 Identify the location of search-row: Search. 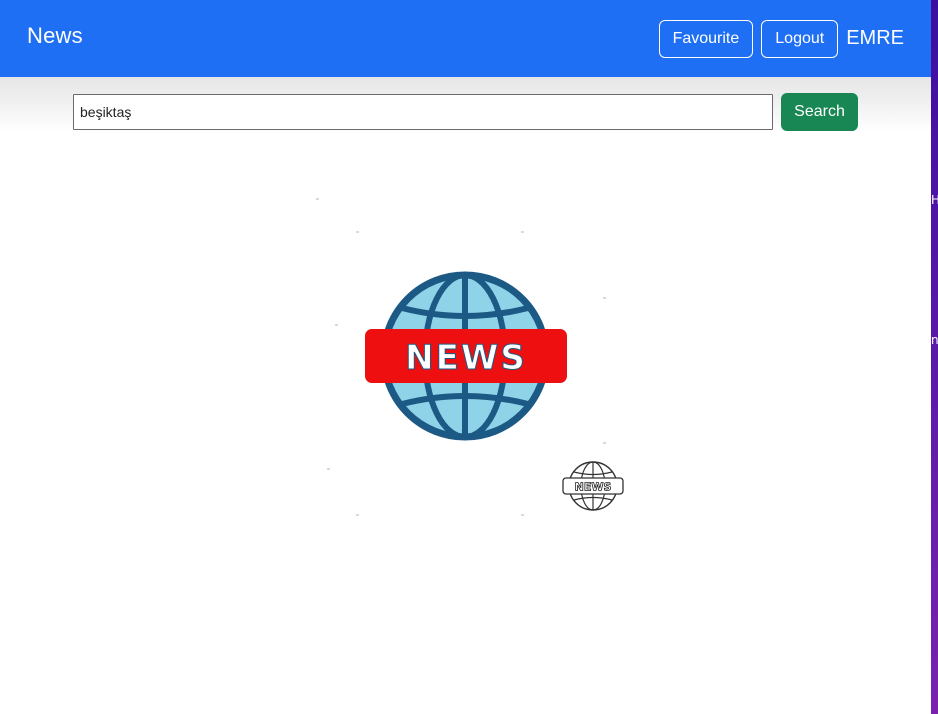
(465, 112).